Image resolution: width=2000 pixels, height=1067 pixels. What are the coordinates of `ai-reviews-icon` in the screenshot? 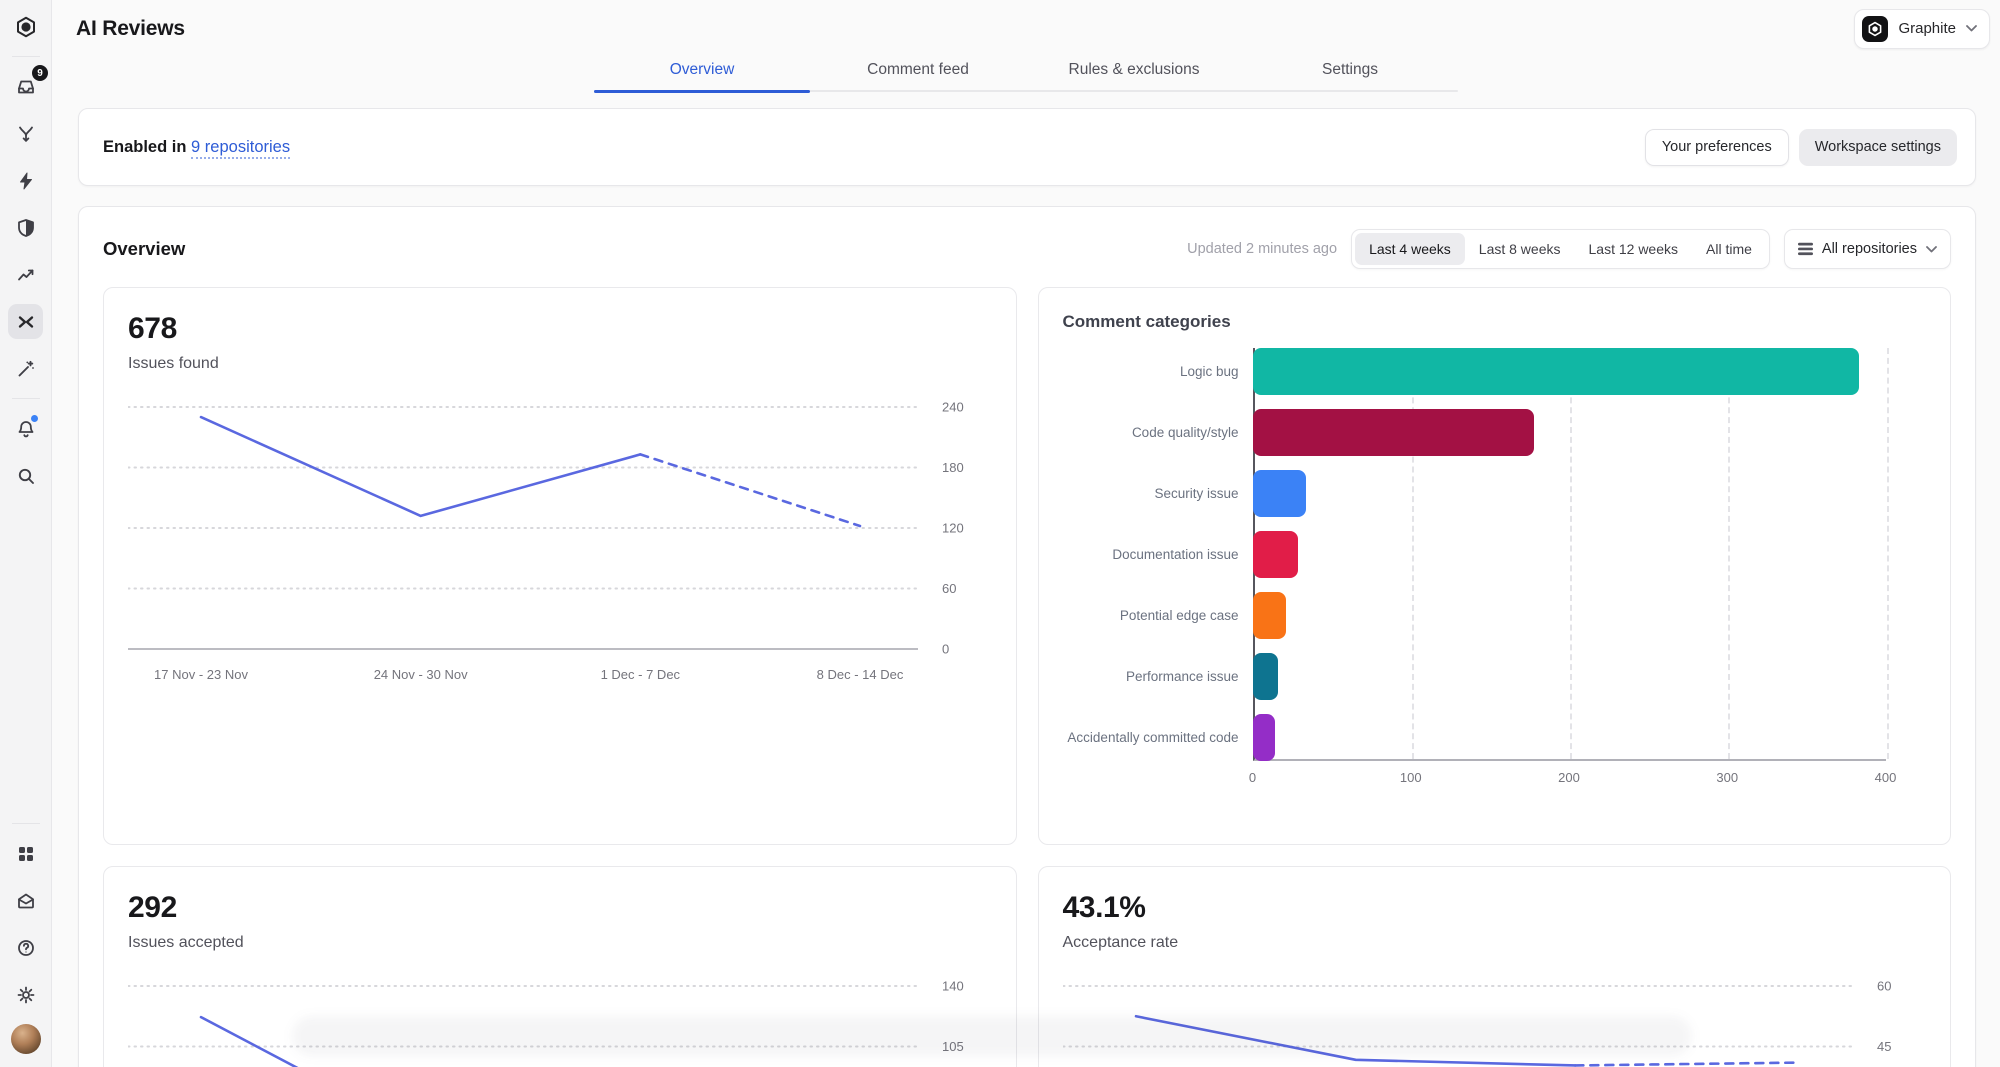 It's located at (25, 321).